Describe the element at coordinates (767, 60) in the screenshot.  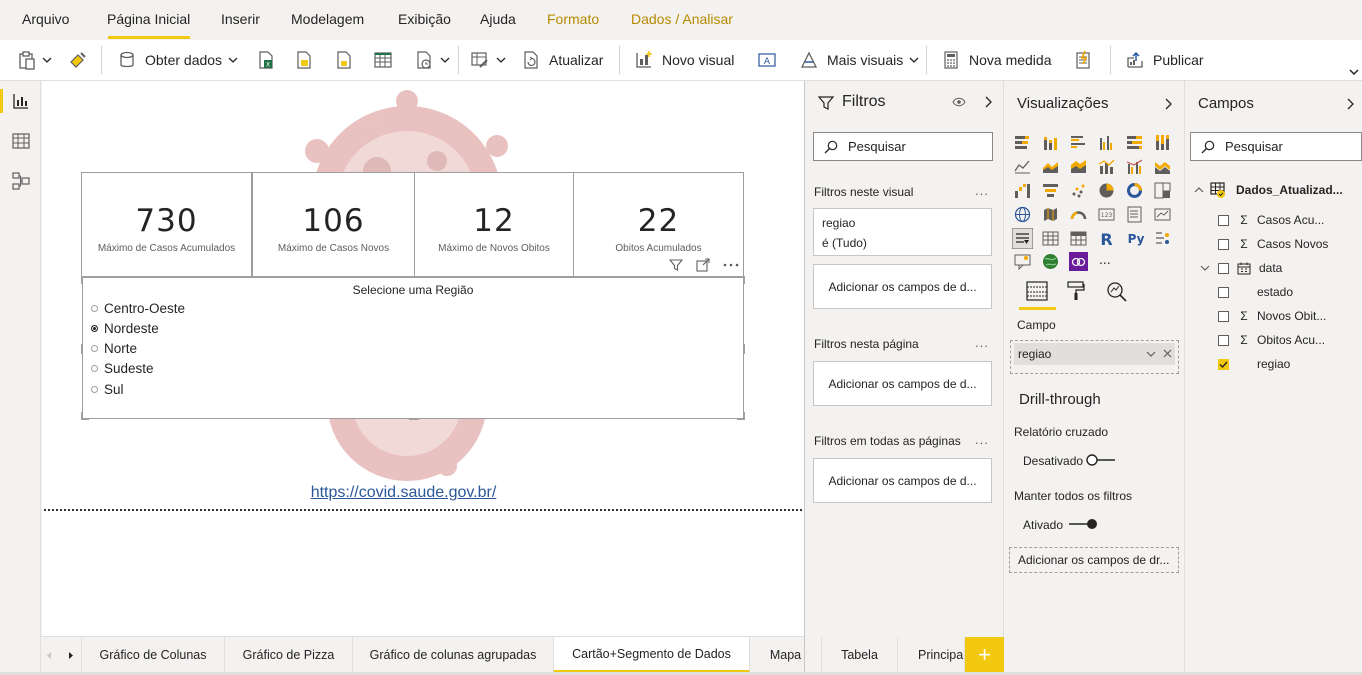
I see `text-box-button: A` at that location.